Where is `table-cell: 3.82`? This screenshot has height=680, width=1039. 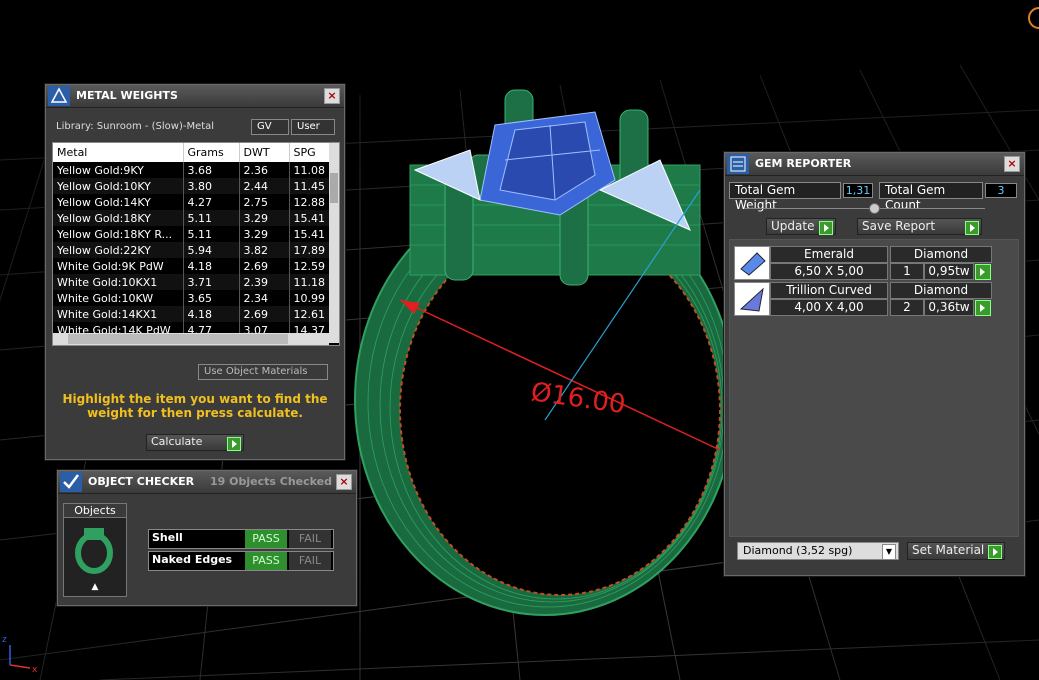
table-cell: 3.82 is located at coordinates (264, 250).